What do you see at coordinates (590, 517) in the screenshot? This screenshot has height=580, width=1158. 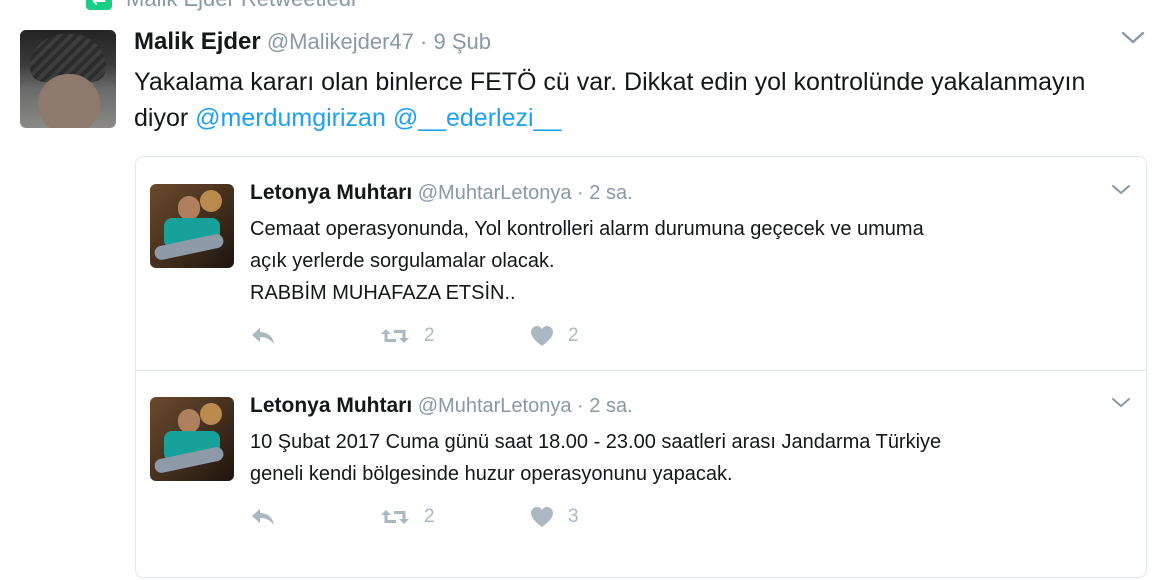 I see `like-button: 3` at bounding box center [590, 517].